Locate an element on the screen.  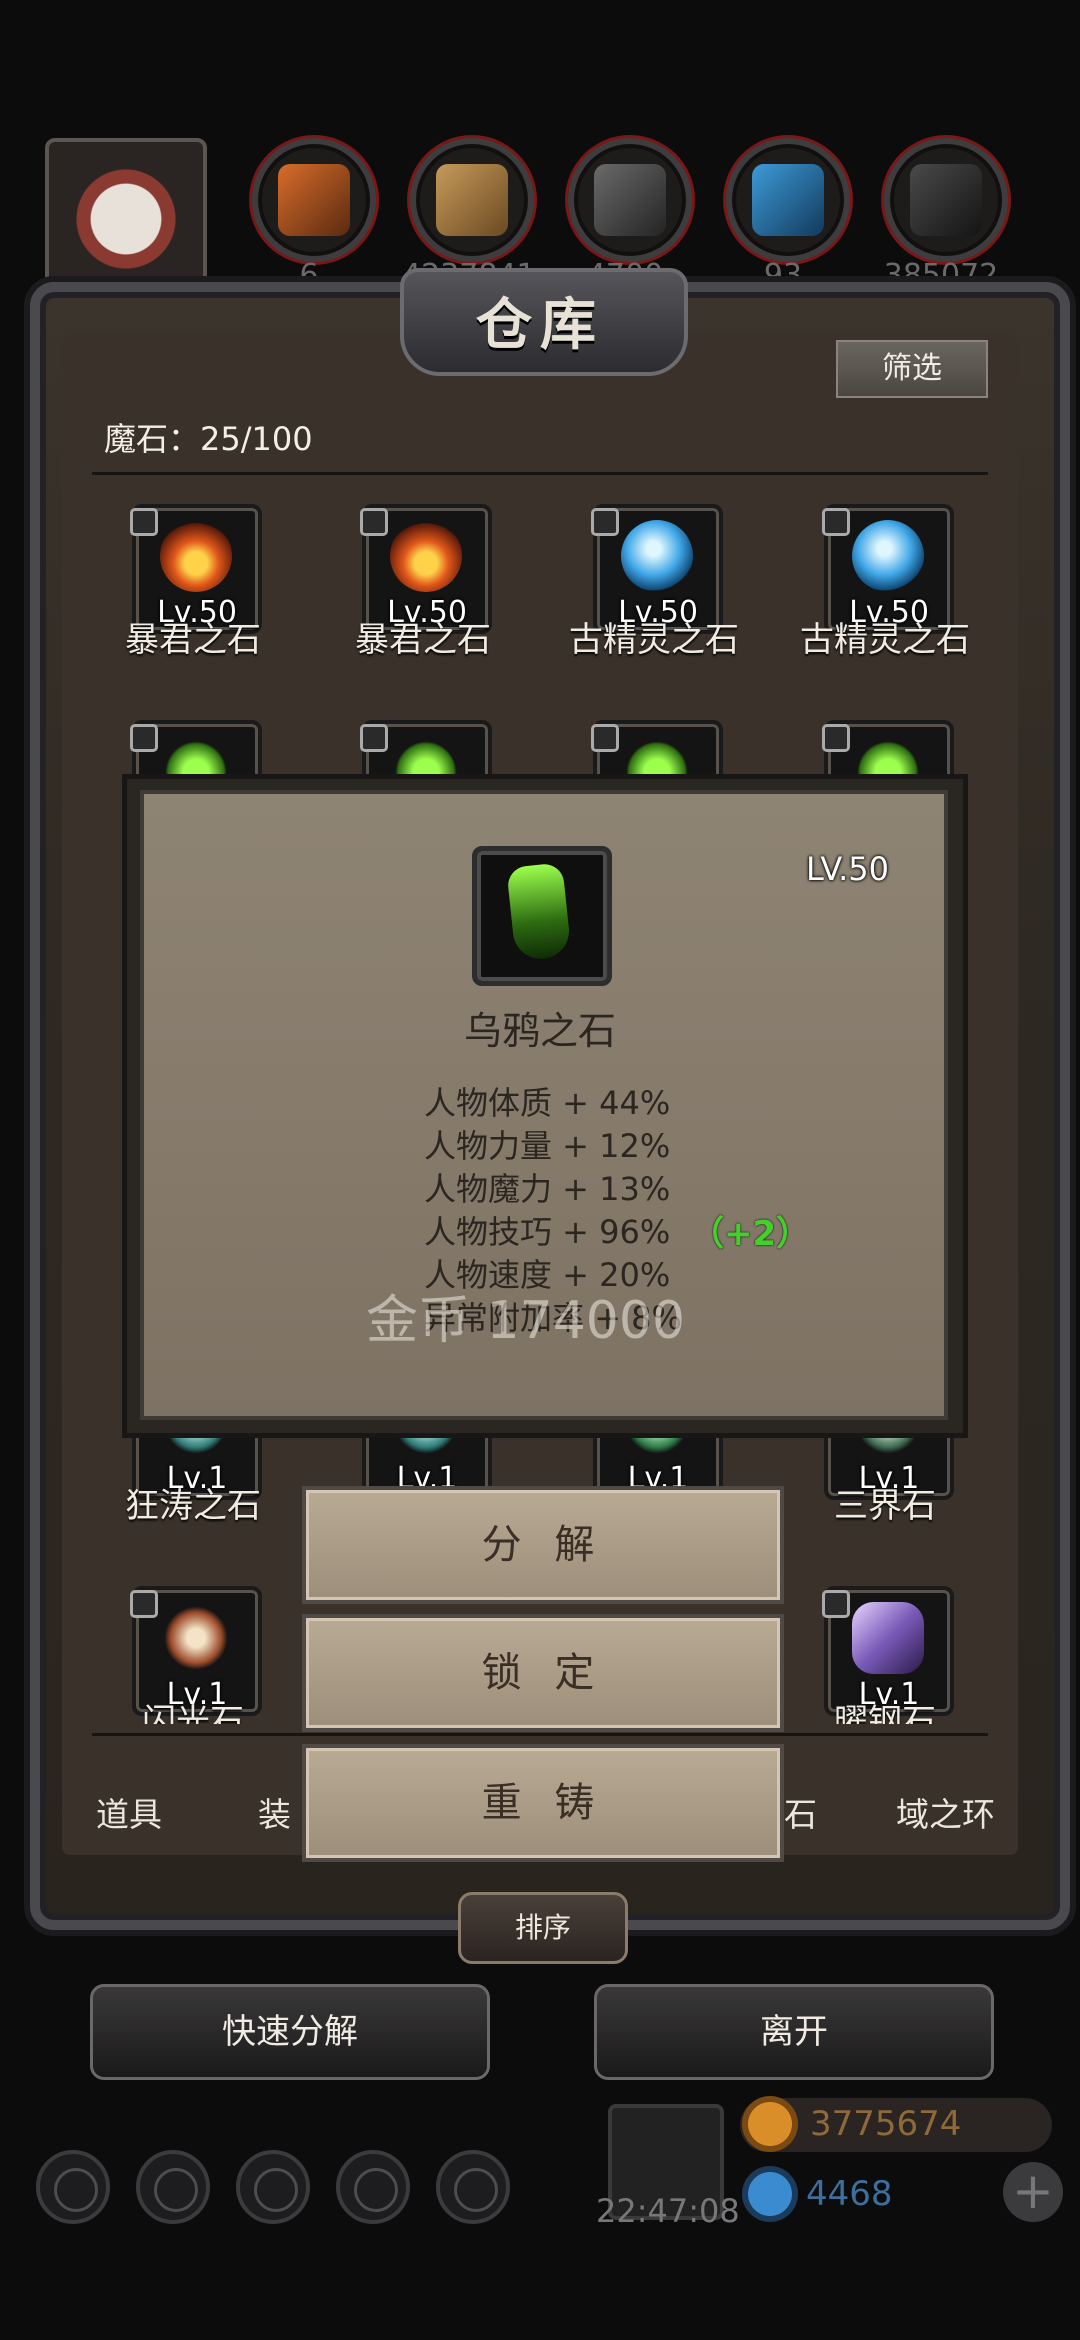
tab-items: 道具 is located at coordinates (129, 1812).